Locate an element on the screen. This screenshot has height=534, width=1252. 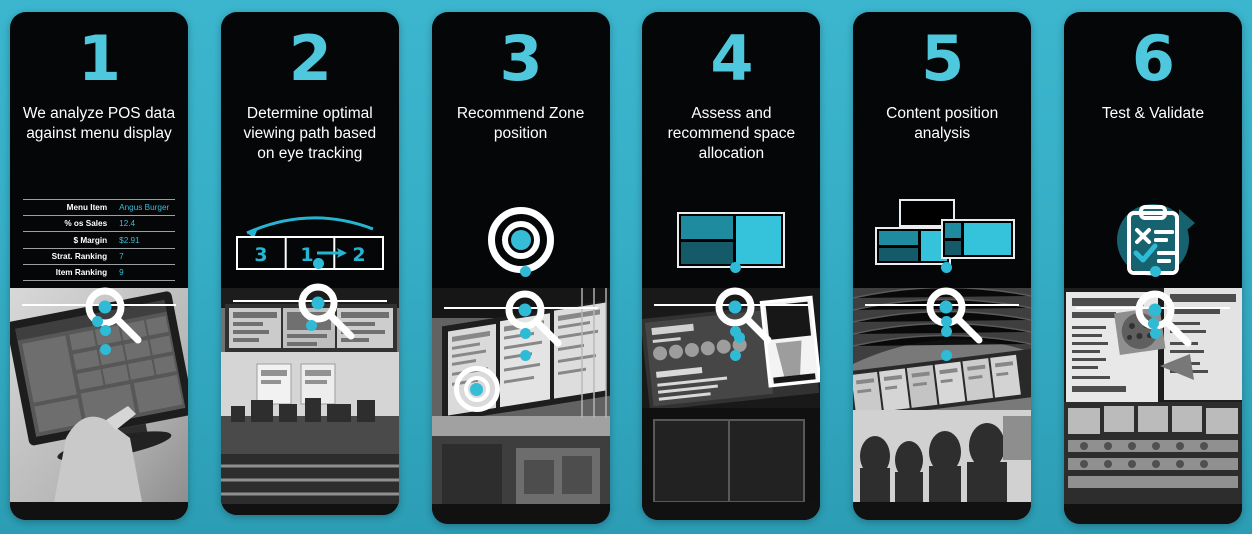
row-value: $2.91 is located at coordinates (129, 240).